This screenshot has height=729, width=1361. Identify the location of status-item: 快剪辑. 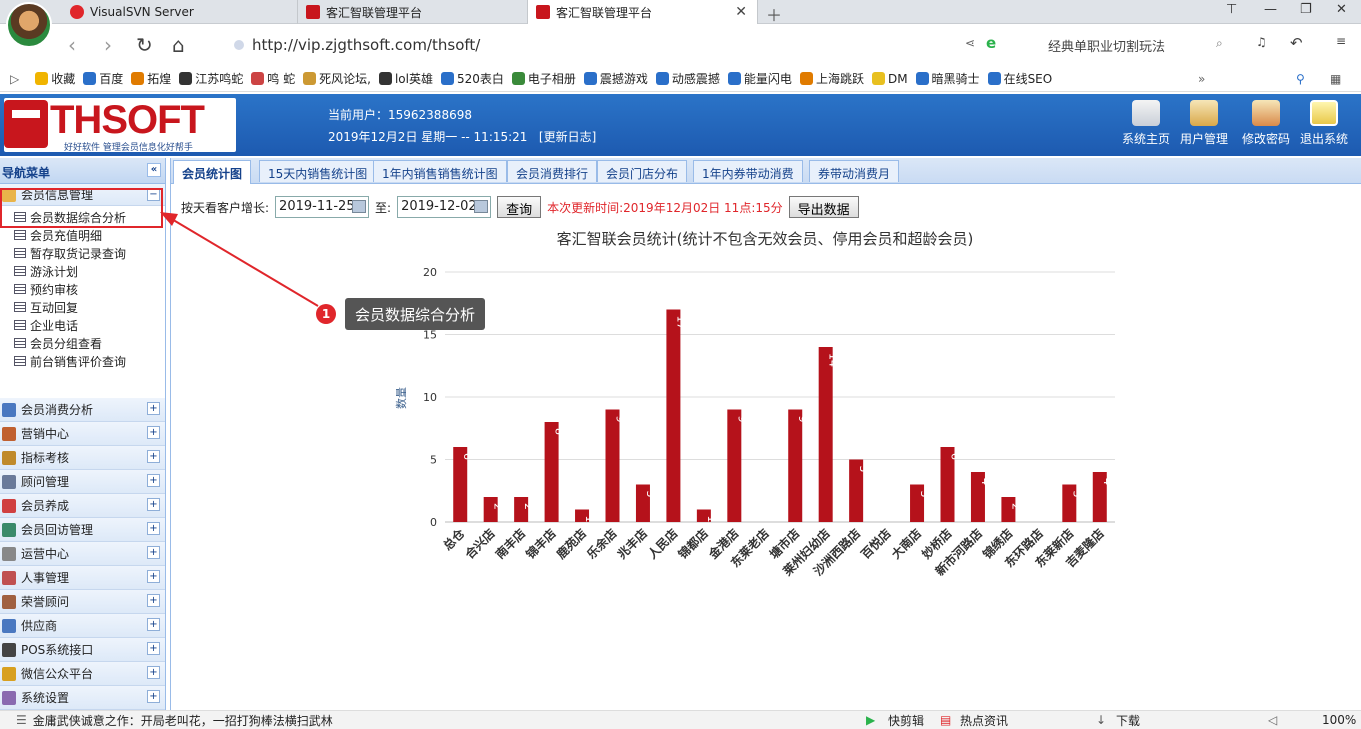
(906, 720).